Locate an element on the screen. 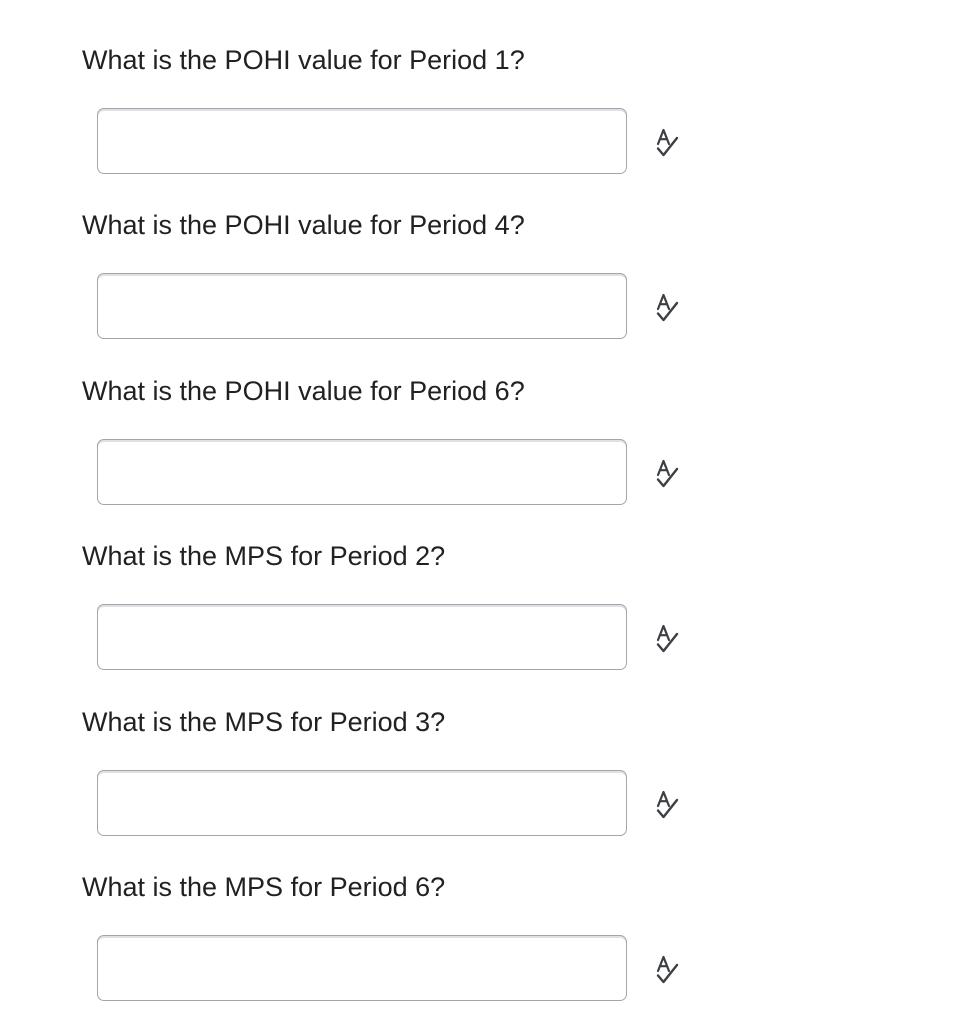  question-period-4-pohi: What is the POHI value for Period 4? is located at coordinates (482, 288).